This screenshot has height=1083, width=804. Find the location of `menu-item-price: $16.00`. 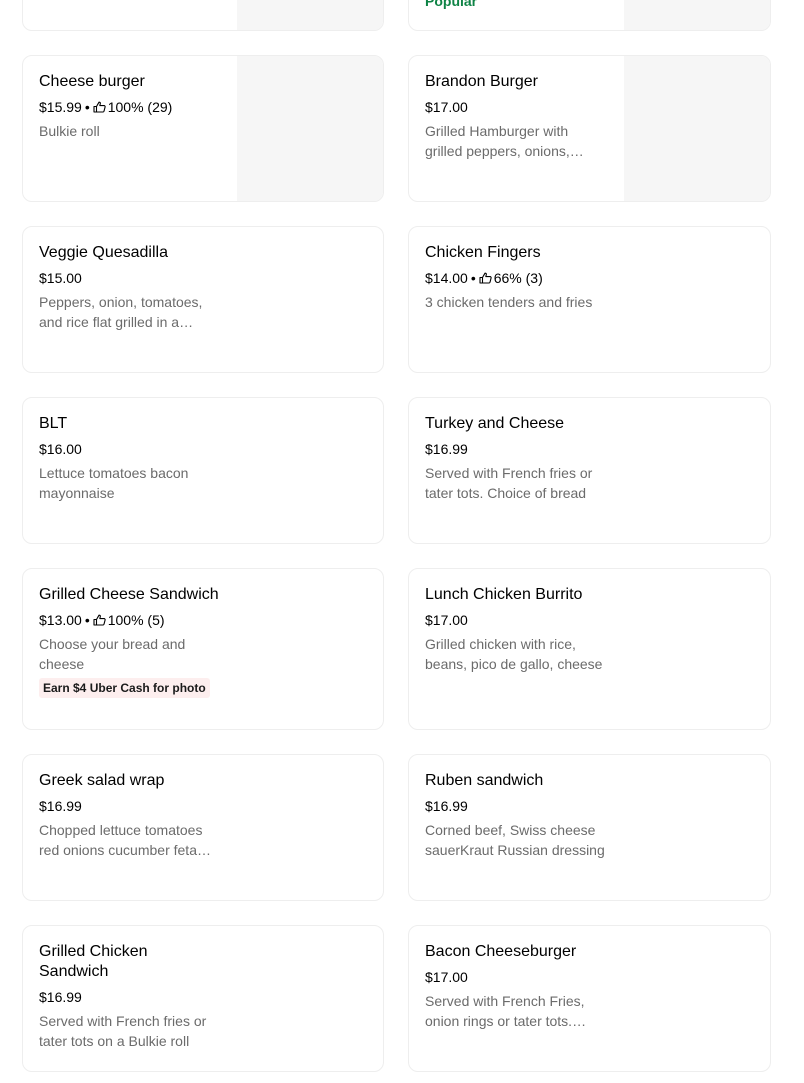

menu-item-price: $16.00 is located at coordinates (60, 449).